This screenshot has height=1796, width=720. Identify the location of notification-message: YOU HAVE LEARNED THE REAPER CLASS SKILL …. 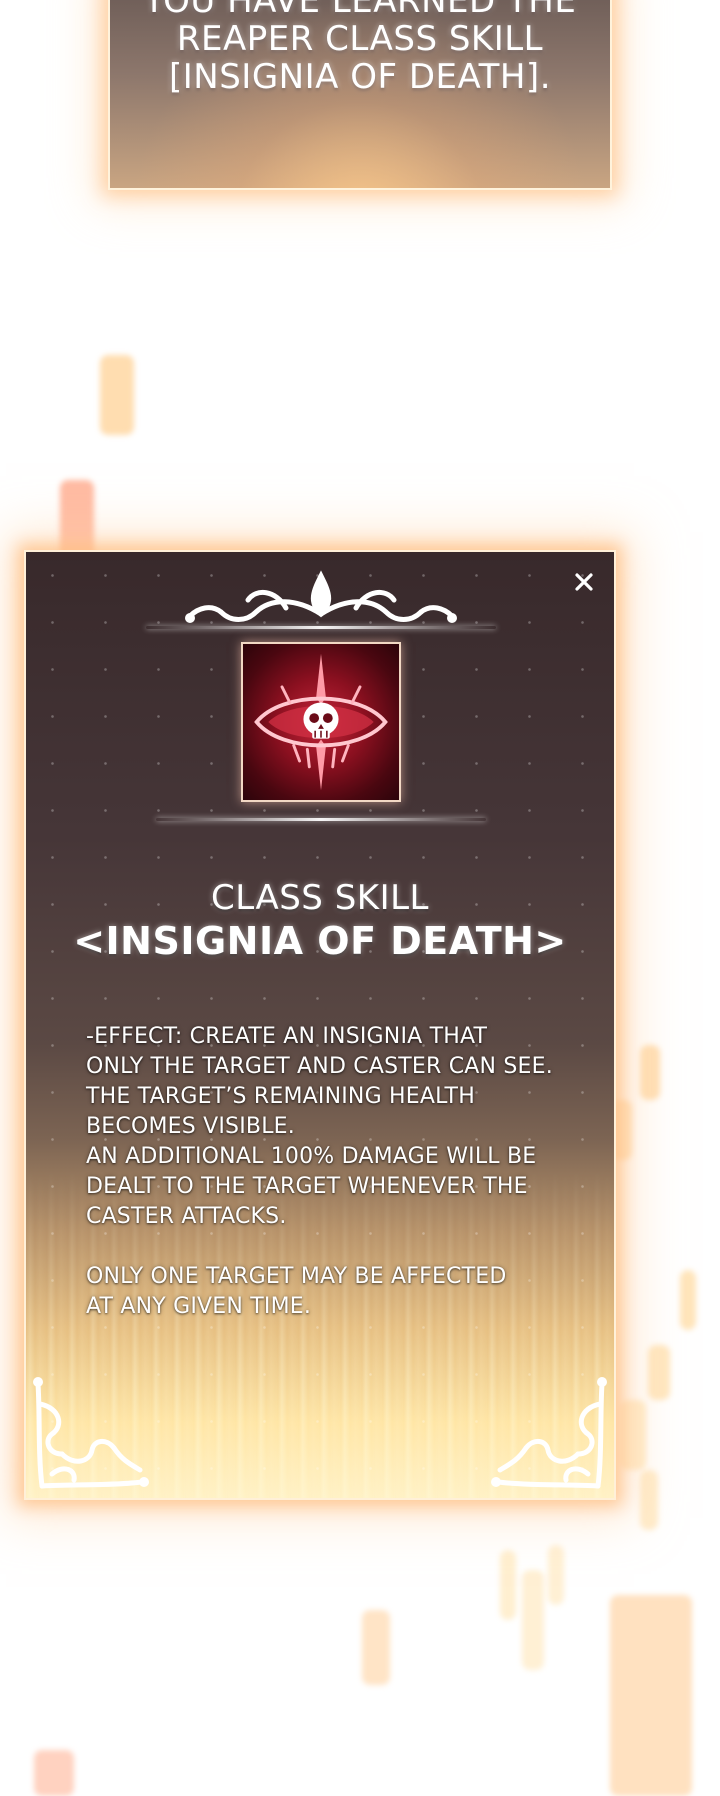
(360, 48).